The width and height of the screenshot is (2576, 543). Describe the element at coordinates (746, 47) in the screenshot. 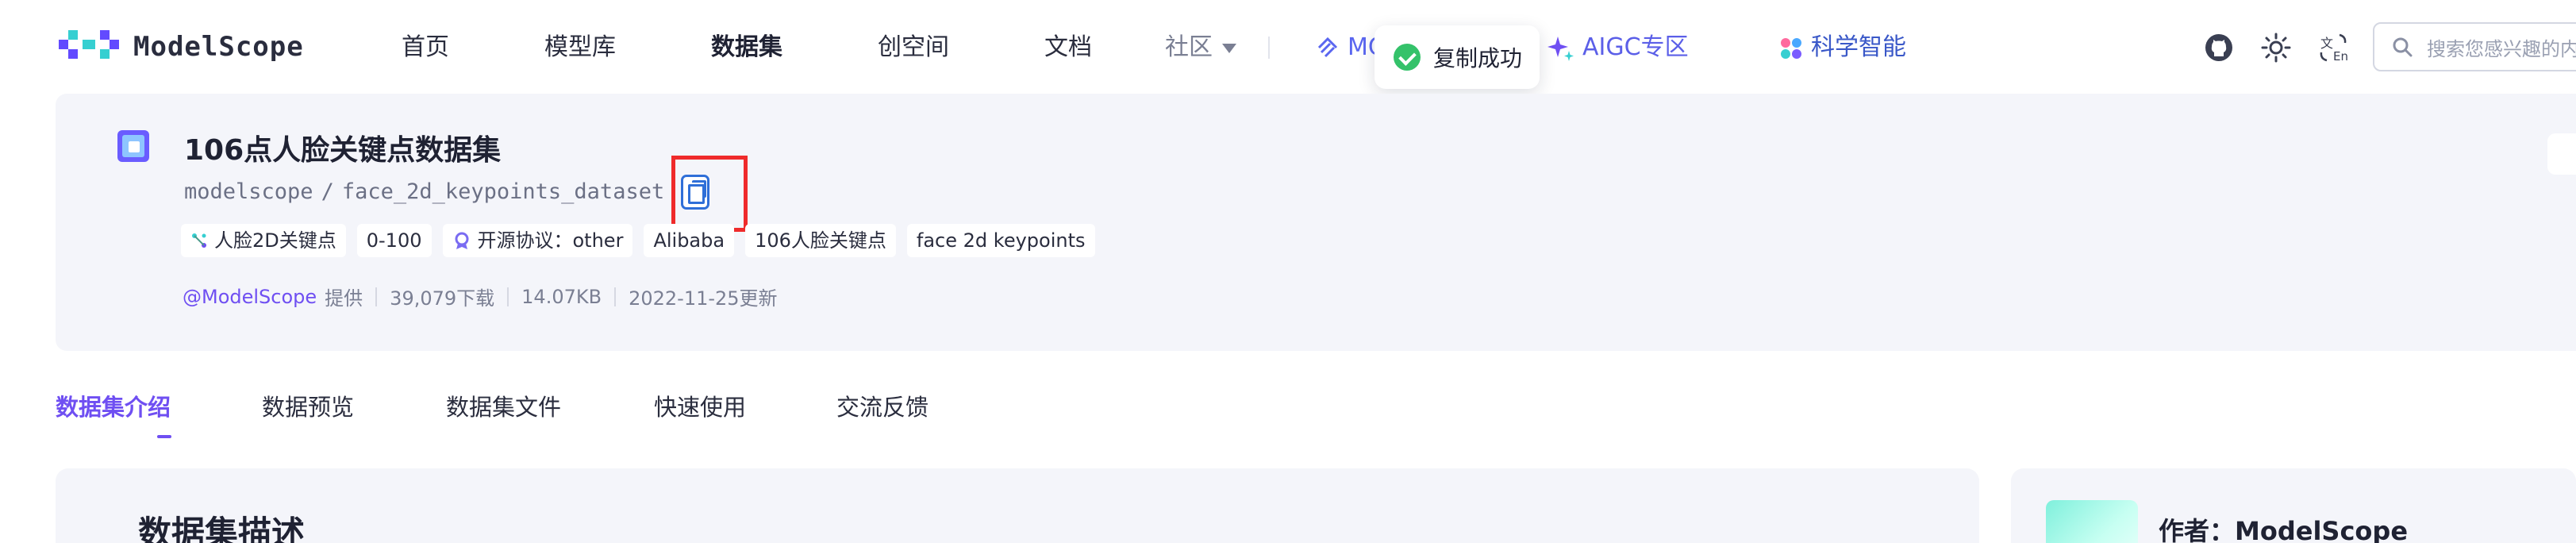

I see `nav-datasets: 数据集` at that location.